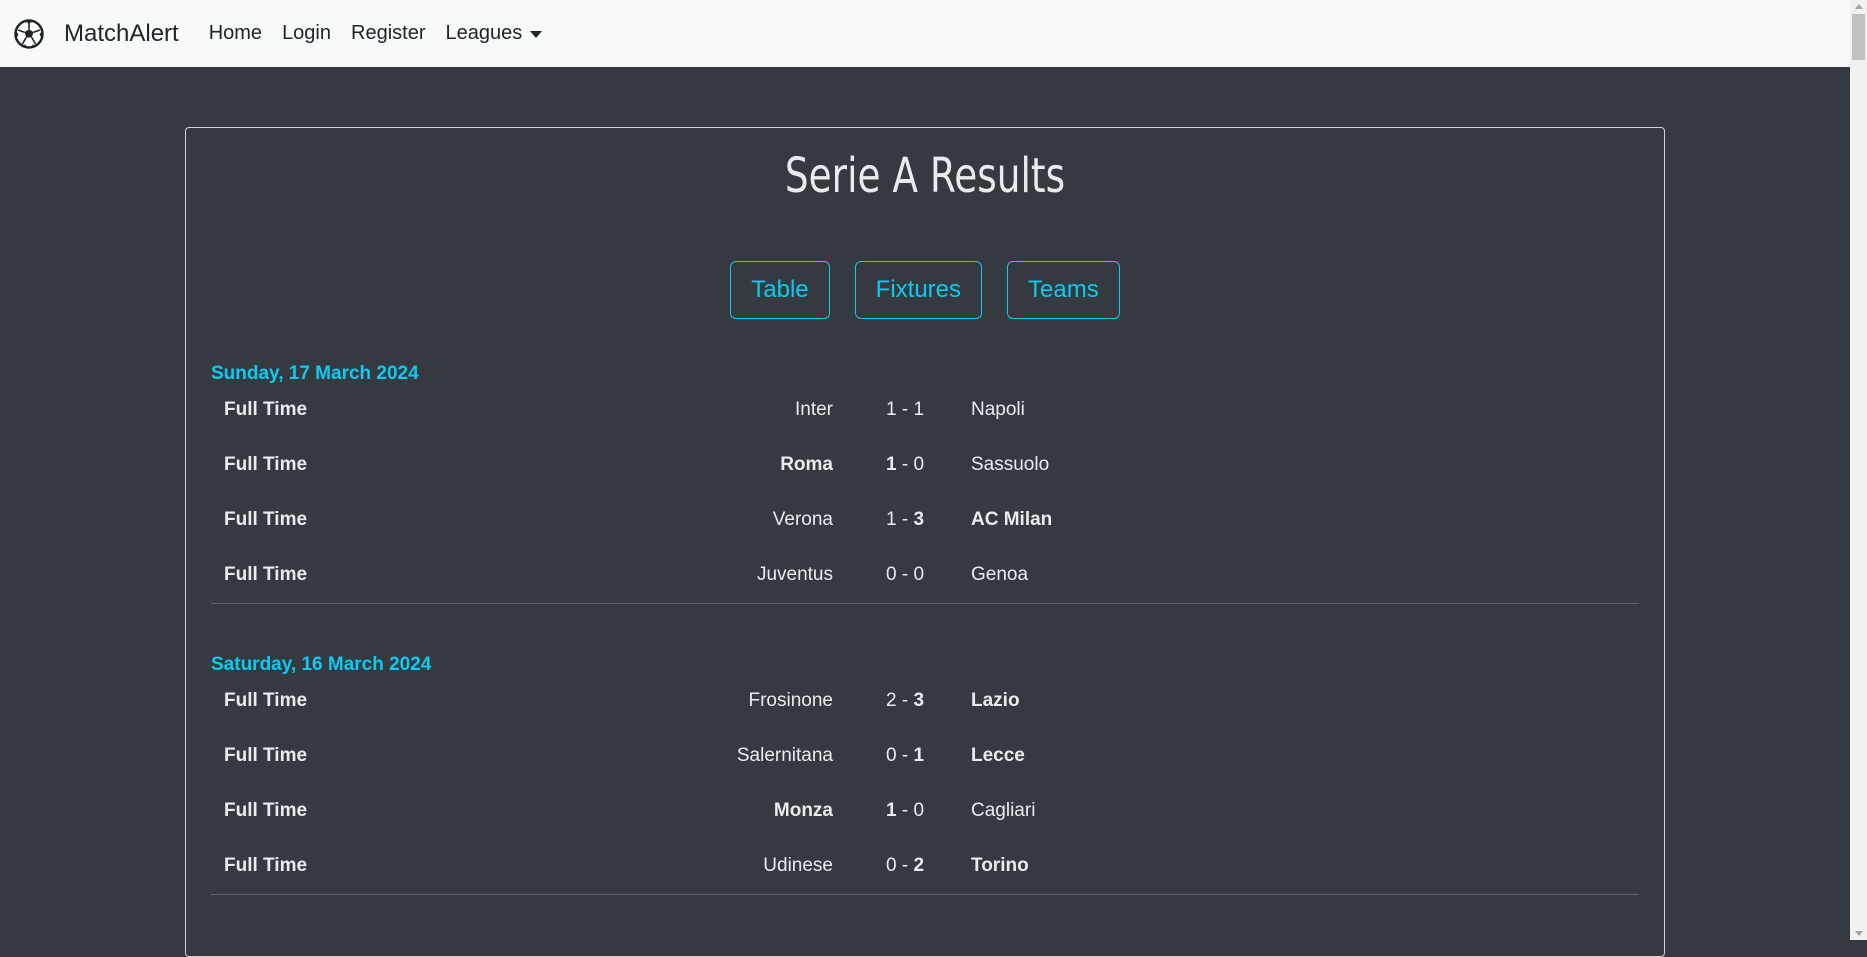  I want to click on league-nav-buttons: Table Fixtures Teams, so click(925, 290).